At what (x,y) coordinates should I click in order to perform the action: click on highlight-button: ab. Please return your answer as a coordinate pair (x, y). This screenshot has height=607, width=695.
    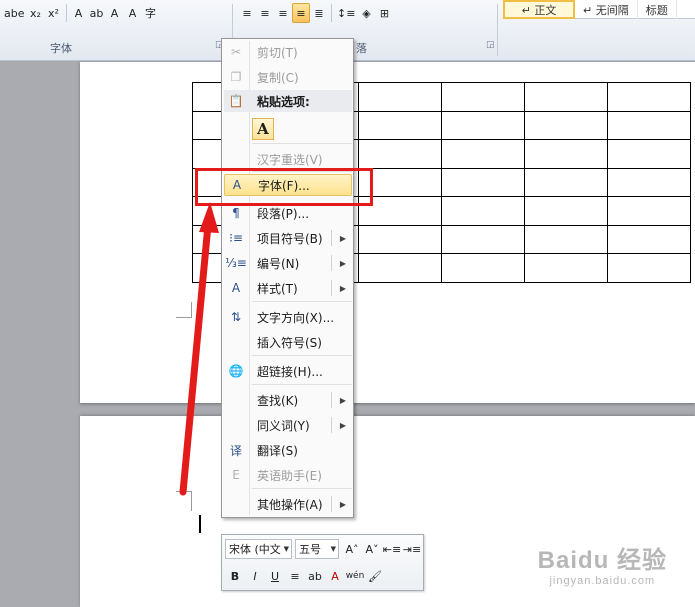
    Looking at the image, I should click on (97, 13).